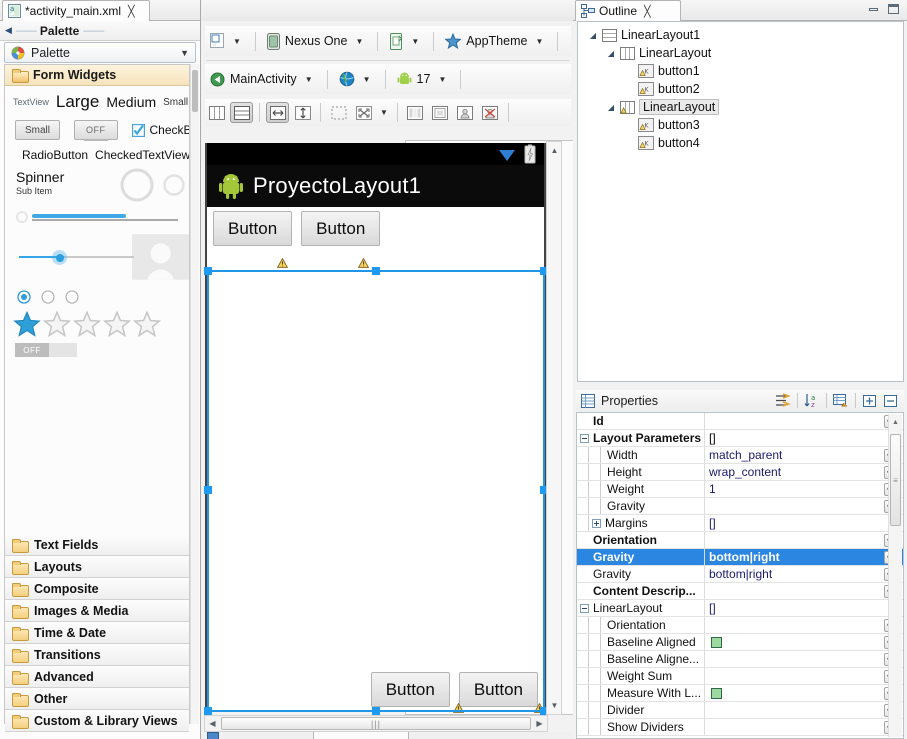 This screenshot has width=907, height=739. Describe the element at coordinates (40, 177) in the screenshot. I see `widget-spinner-label: Spinner` at that location.